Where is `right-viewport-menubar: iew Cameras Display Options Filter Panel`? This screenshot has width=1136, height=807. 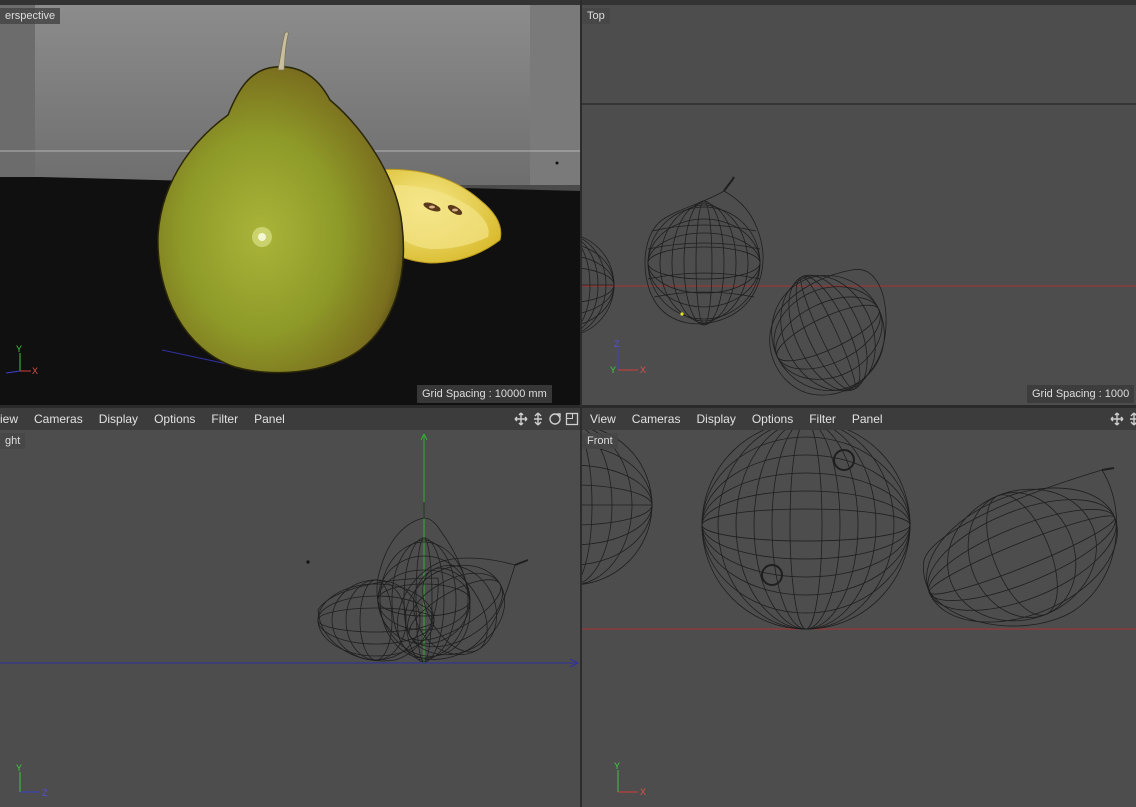
right-viewport-menubar: iew Cameras Display Options Filter Panel is located at coordinates (290, 419).